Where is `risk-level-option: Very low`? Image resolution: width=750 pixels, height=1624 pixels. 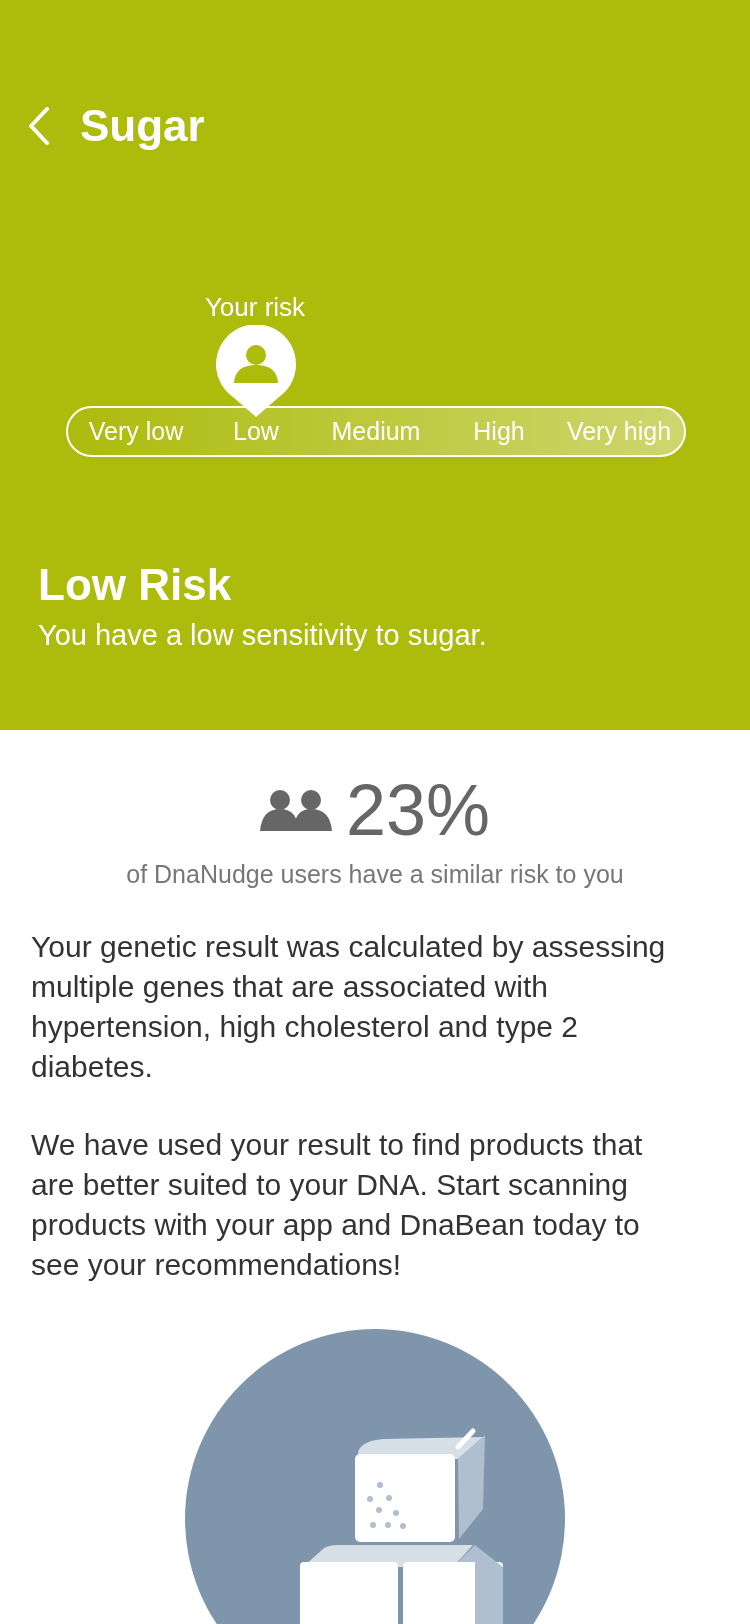
risk-level-option: Very low is located at coordinates (136, 431).